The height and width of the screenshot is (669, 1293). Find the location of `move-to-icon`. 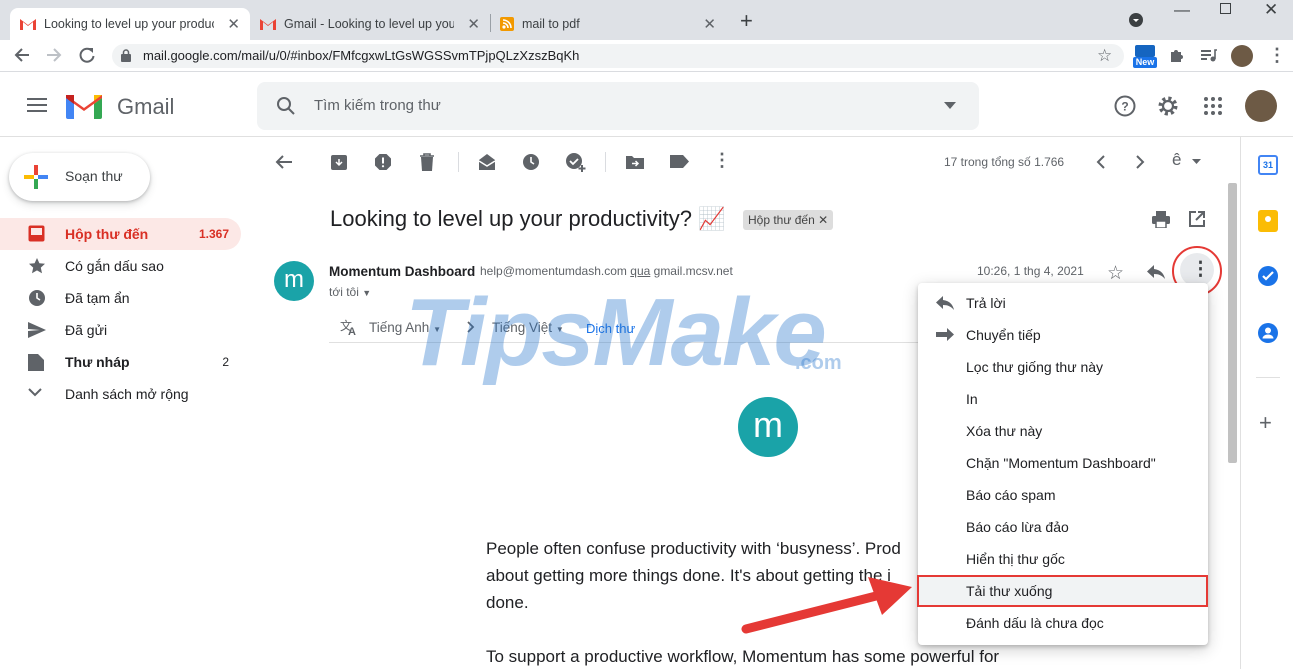

move-to-icon is located at coordinates (635, 161).